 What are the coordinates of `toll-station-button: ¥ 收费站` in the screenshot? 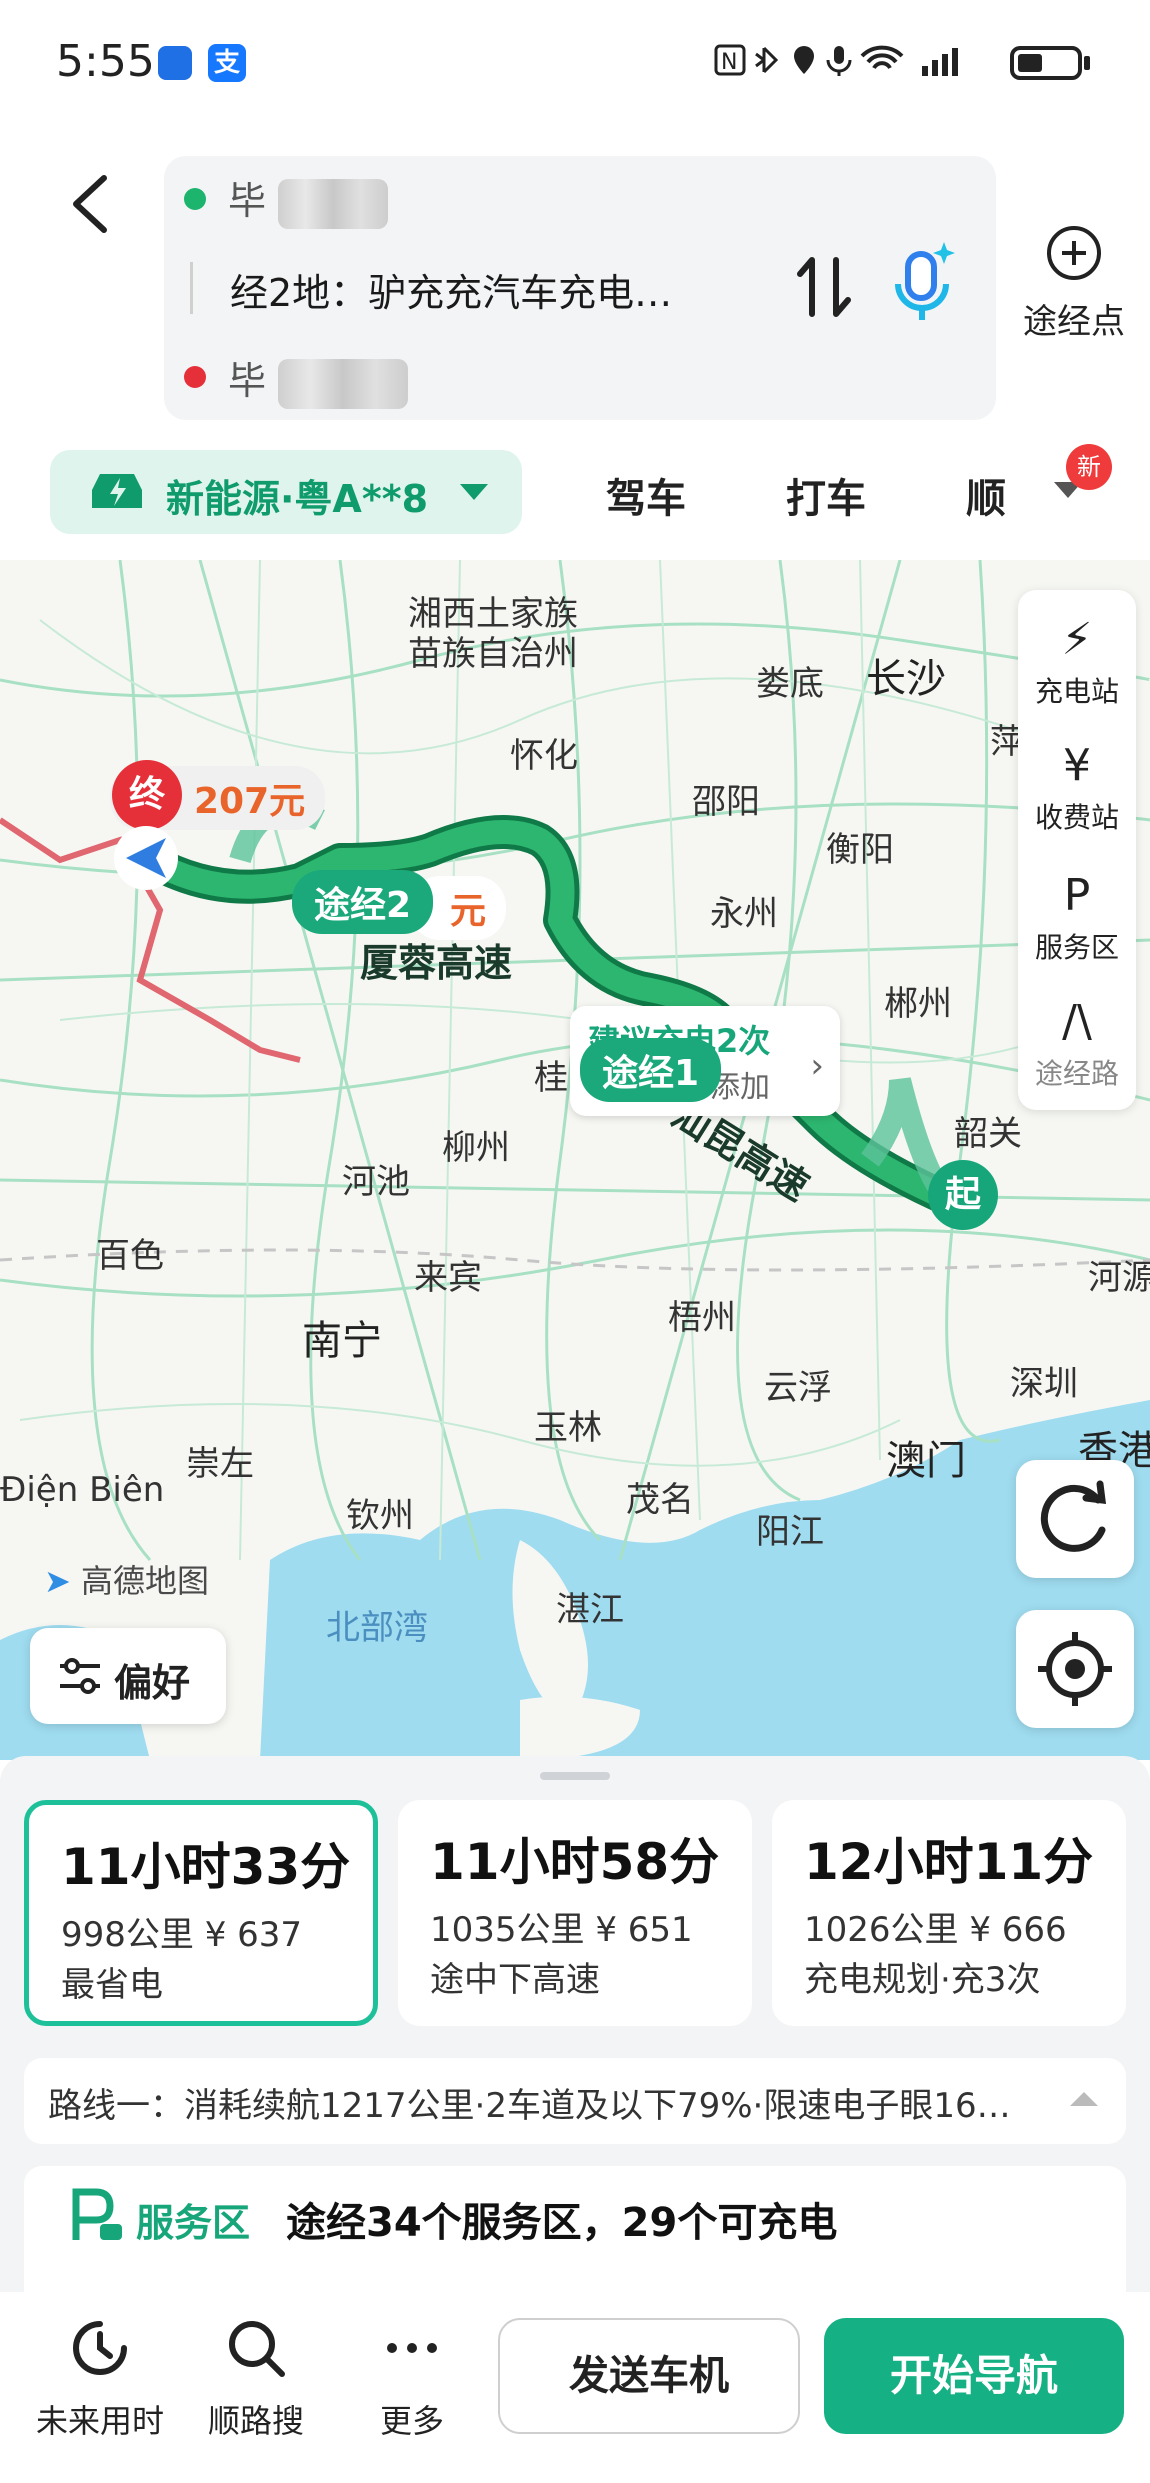 It's located at (1077, 788).